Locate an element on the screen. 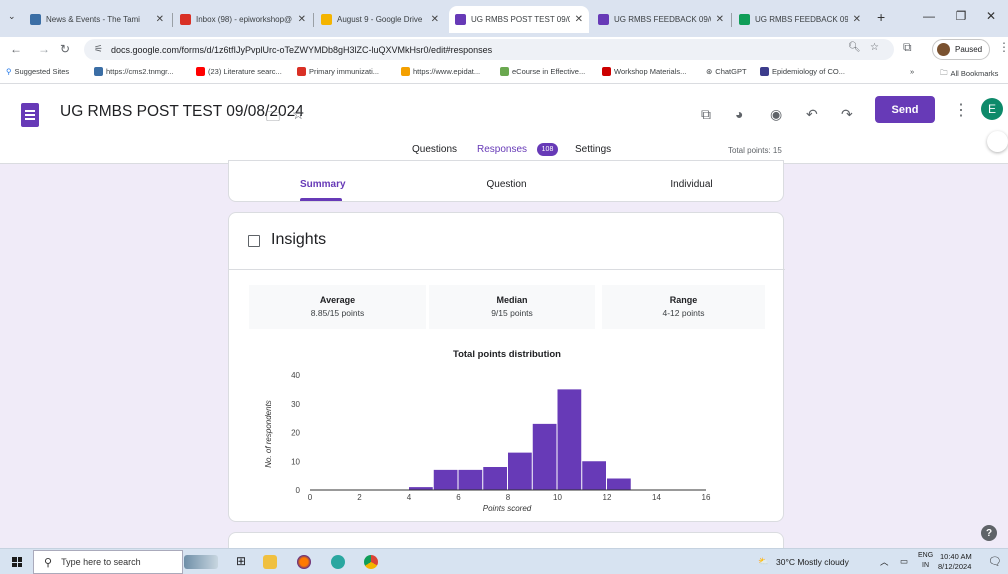  reload-icon: ↻ is located at coordinates (65, 49).